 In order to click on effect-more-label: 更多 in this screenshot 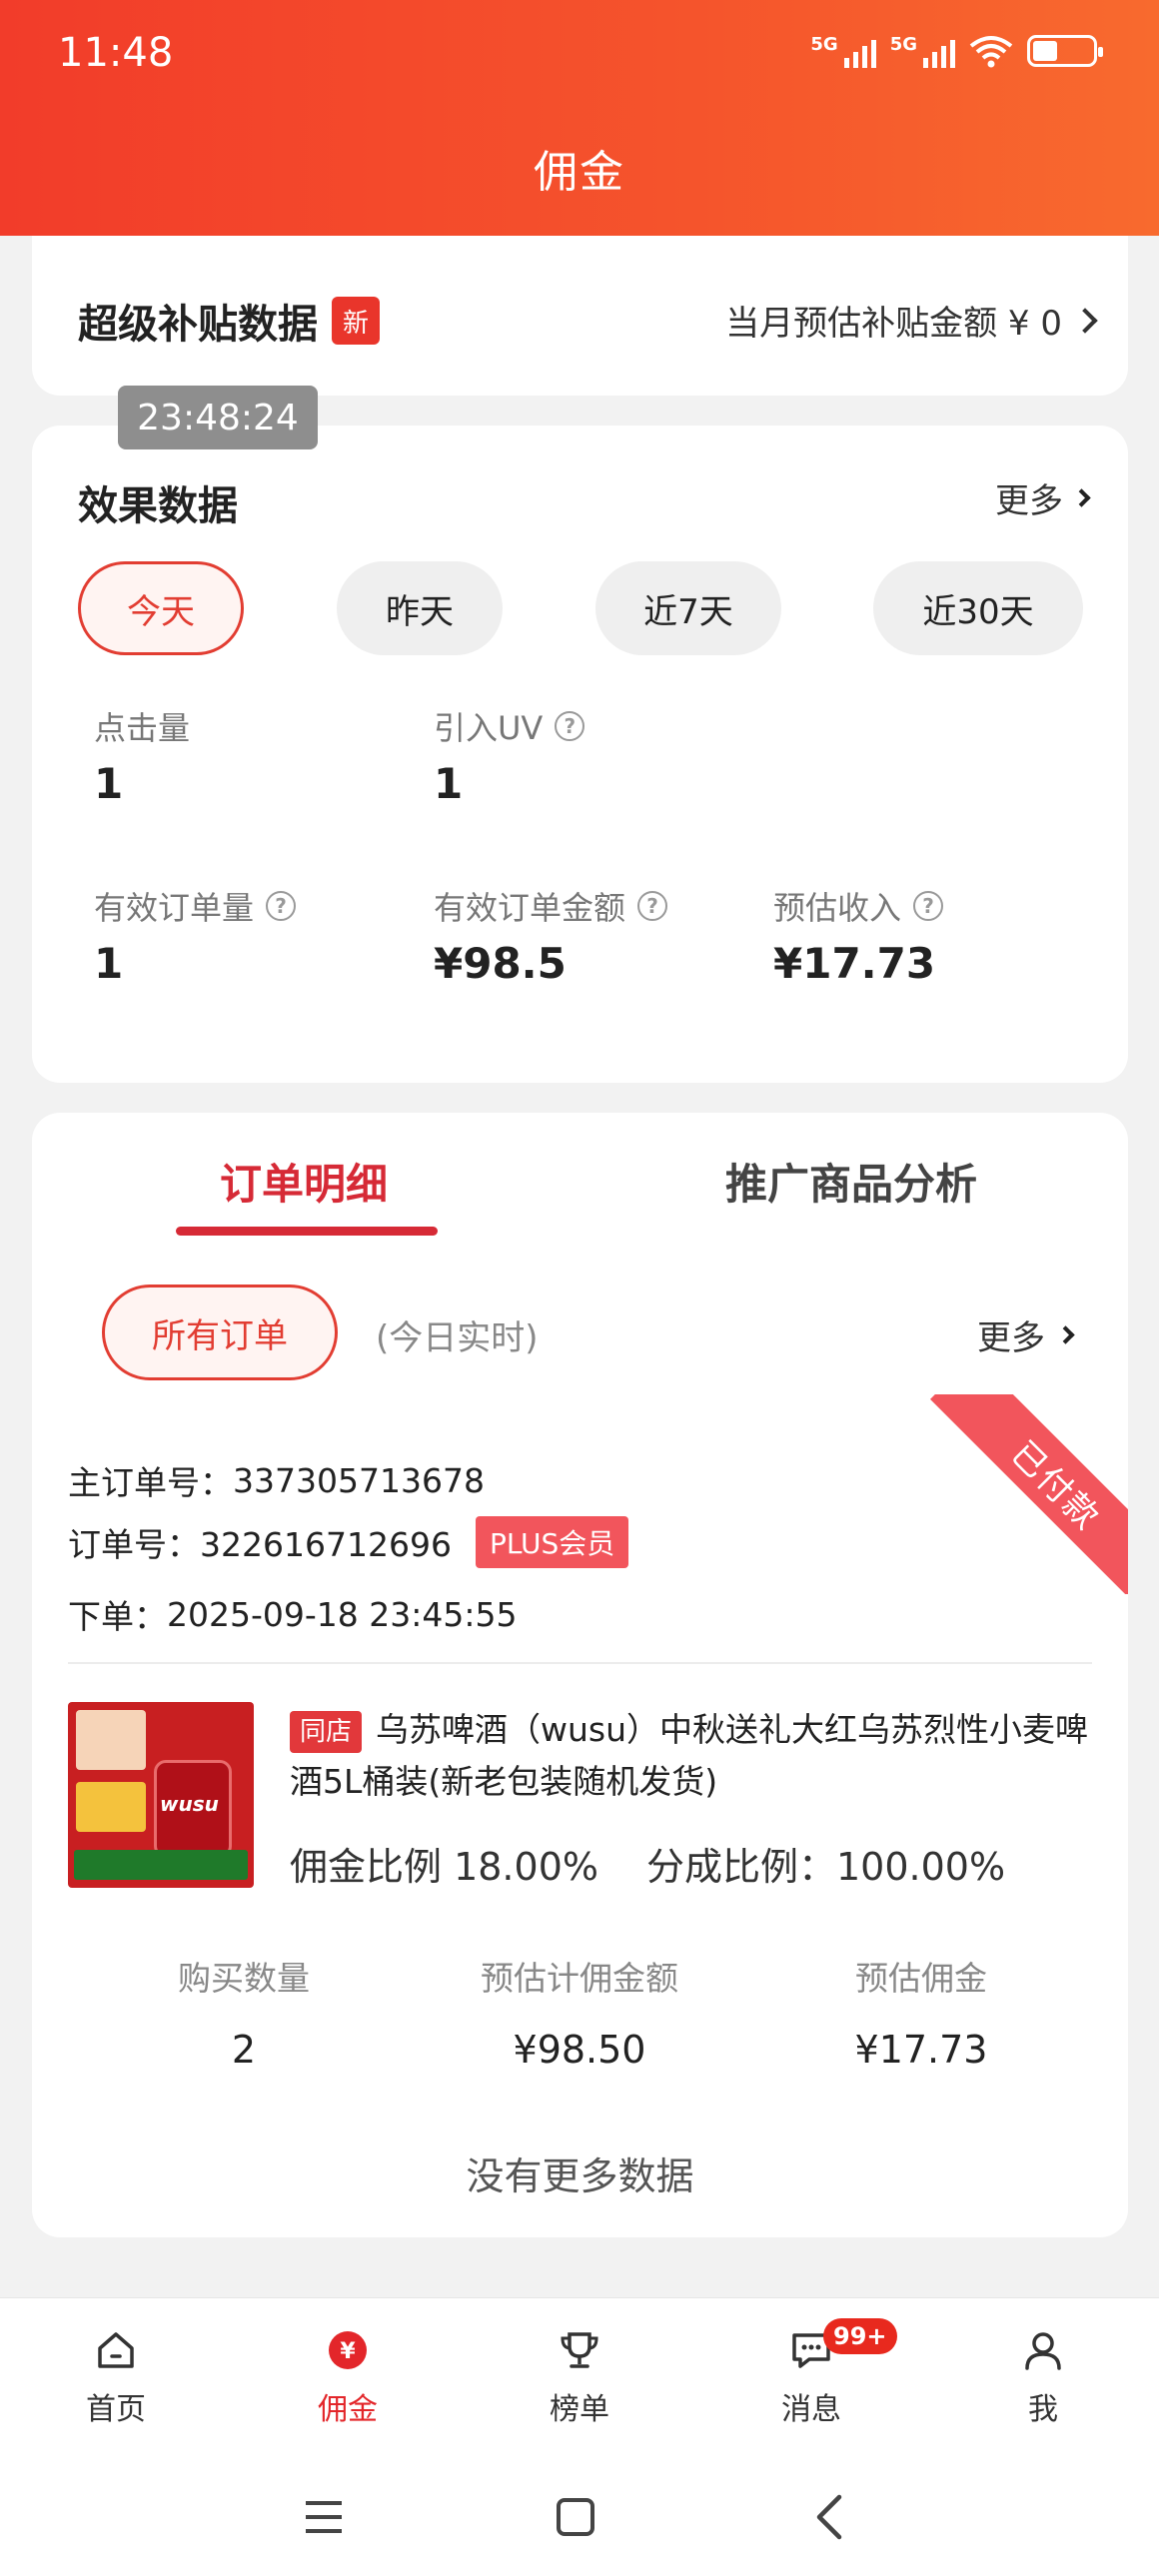, I will do `click(1029, 501)`.